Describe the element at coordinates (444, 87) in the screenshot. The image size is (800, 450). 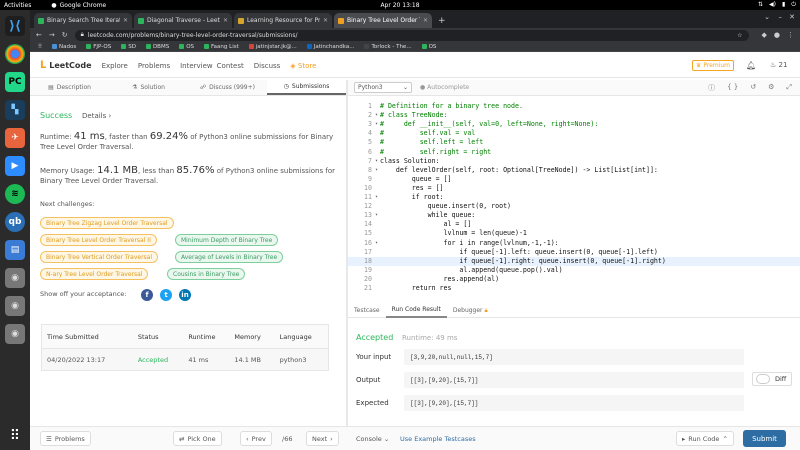
I see `autocomplete-toggle: ● Autocomplete` at that location.